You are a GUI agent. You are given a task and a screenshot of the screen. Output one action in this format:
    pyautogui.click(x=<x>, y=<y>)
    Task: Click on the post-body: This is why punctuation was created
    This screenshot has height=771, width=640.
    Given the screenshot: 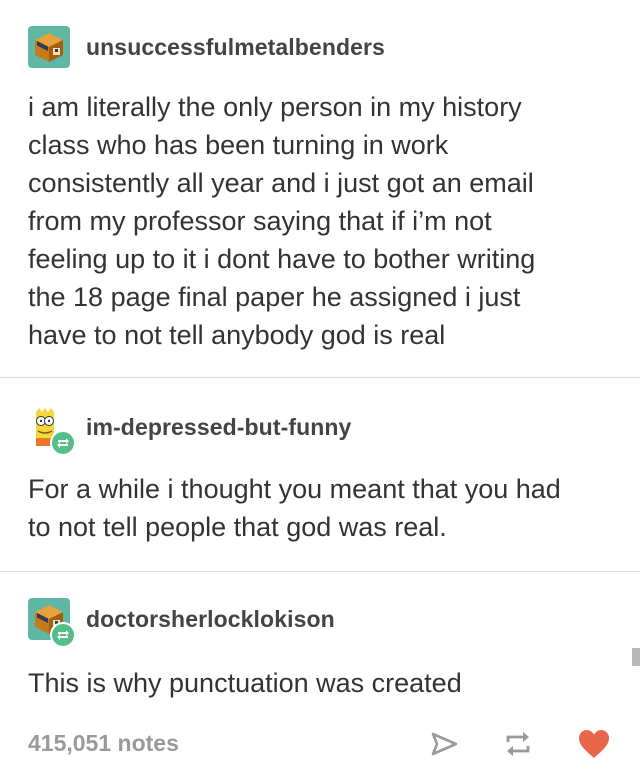 What is the action you would take?
    pyautogui.click(x=320, y=683)
    